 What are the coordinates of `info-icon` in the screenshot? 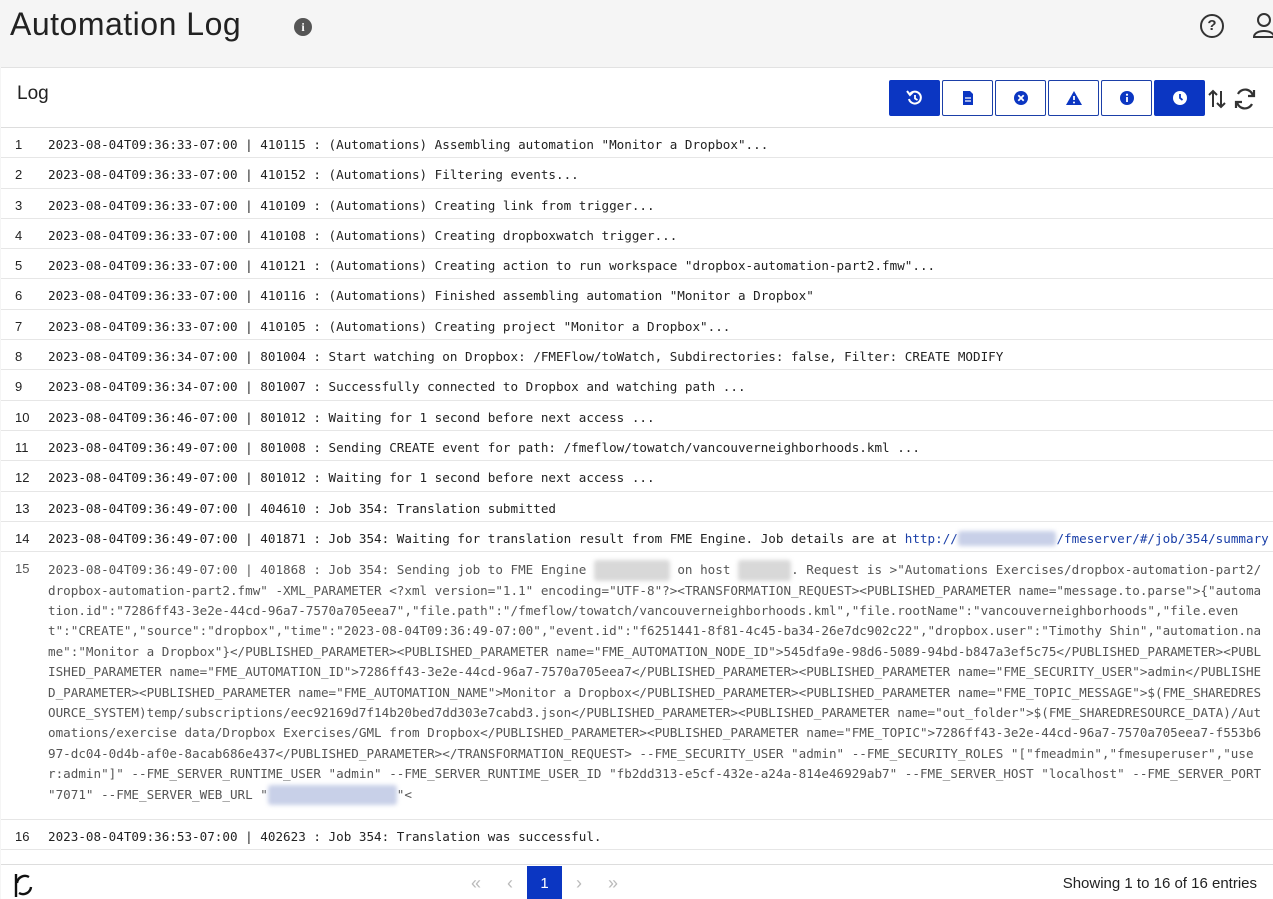 It's located at (1126, 98).